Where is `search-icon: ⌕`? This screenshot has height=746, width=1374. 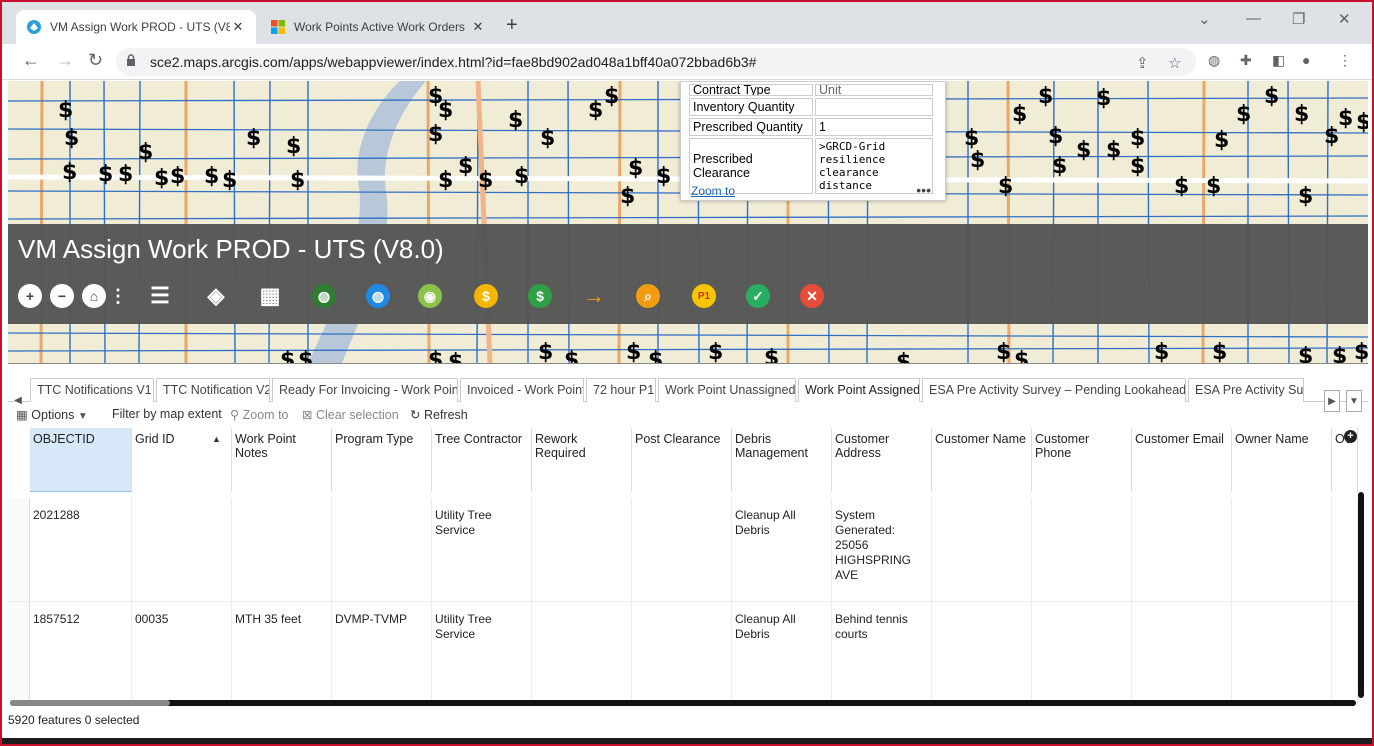 search-icon: ⌕ is located at coordinates (648, 296).